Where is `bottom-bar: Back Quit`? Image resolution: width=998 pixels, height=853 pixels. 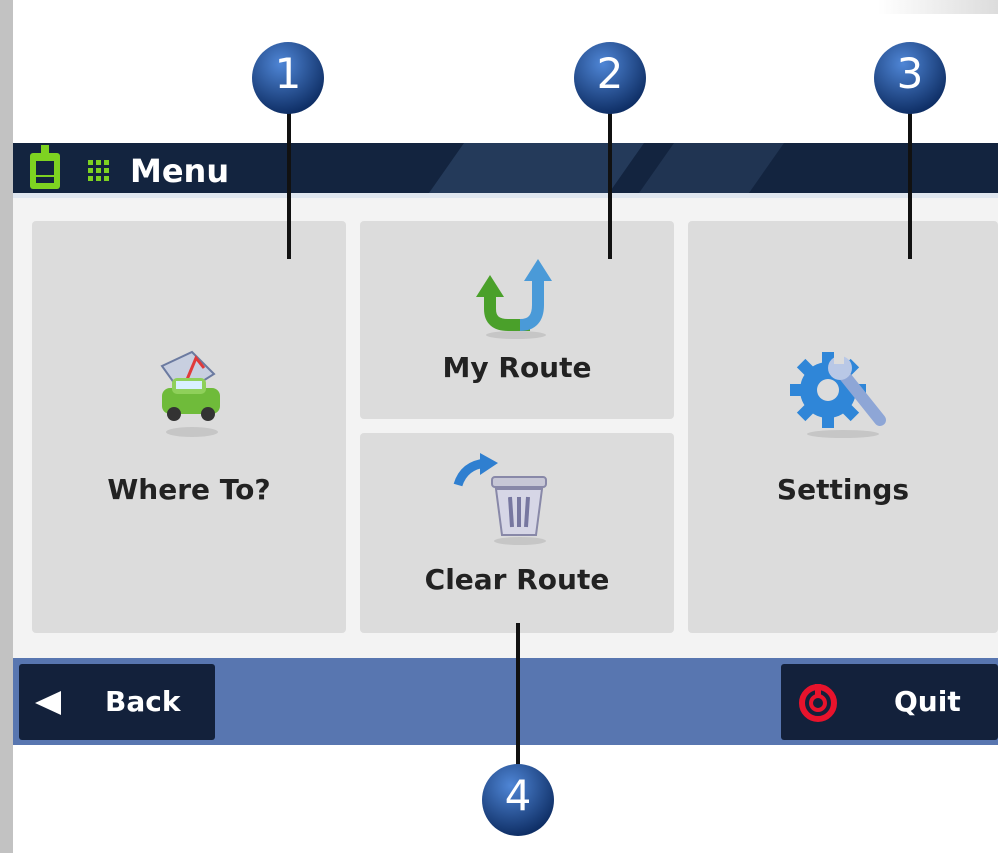 bottom-bar: Back Quit is located at coordinates (505, 701).